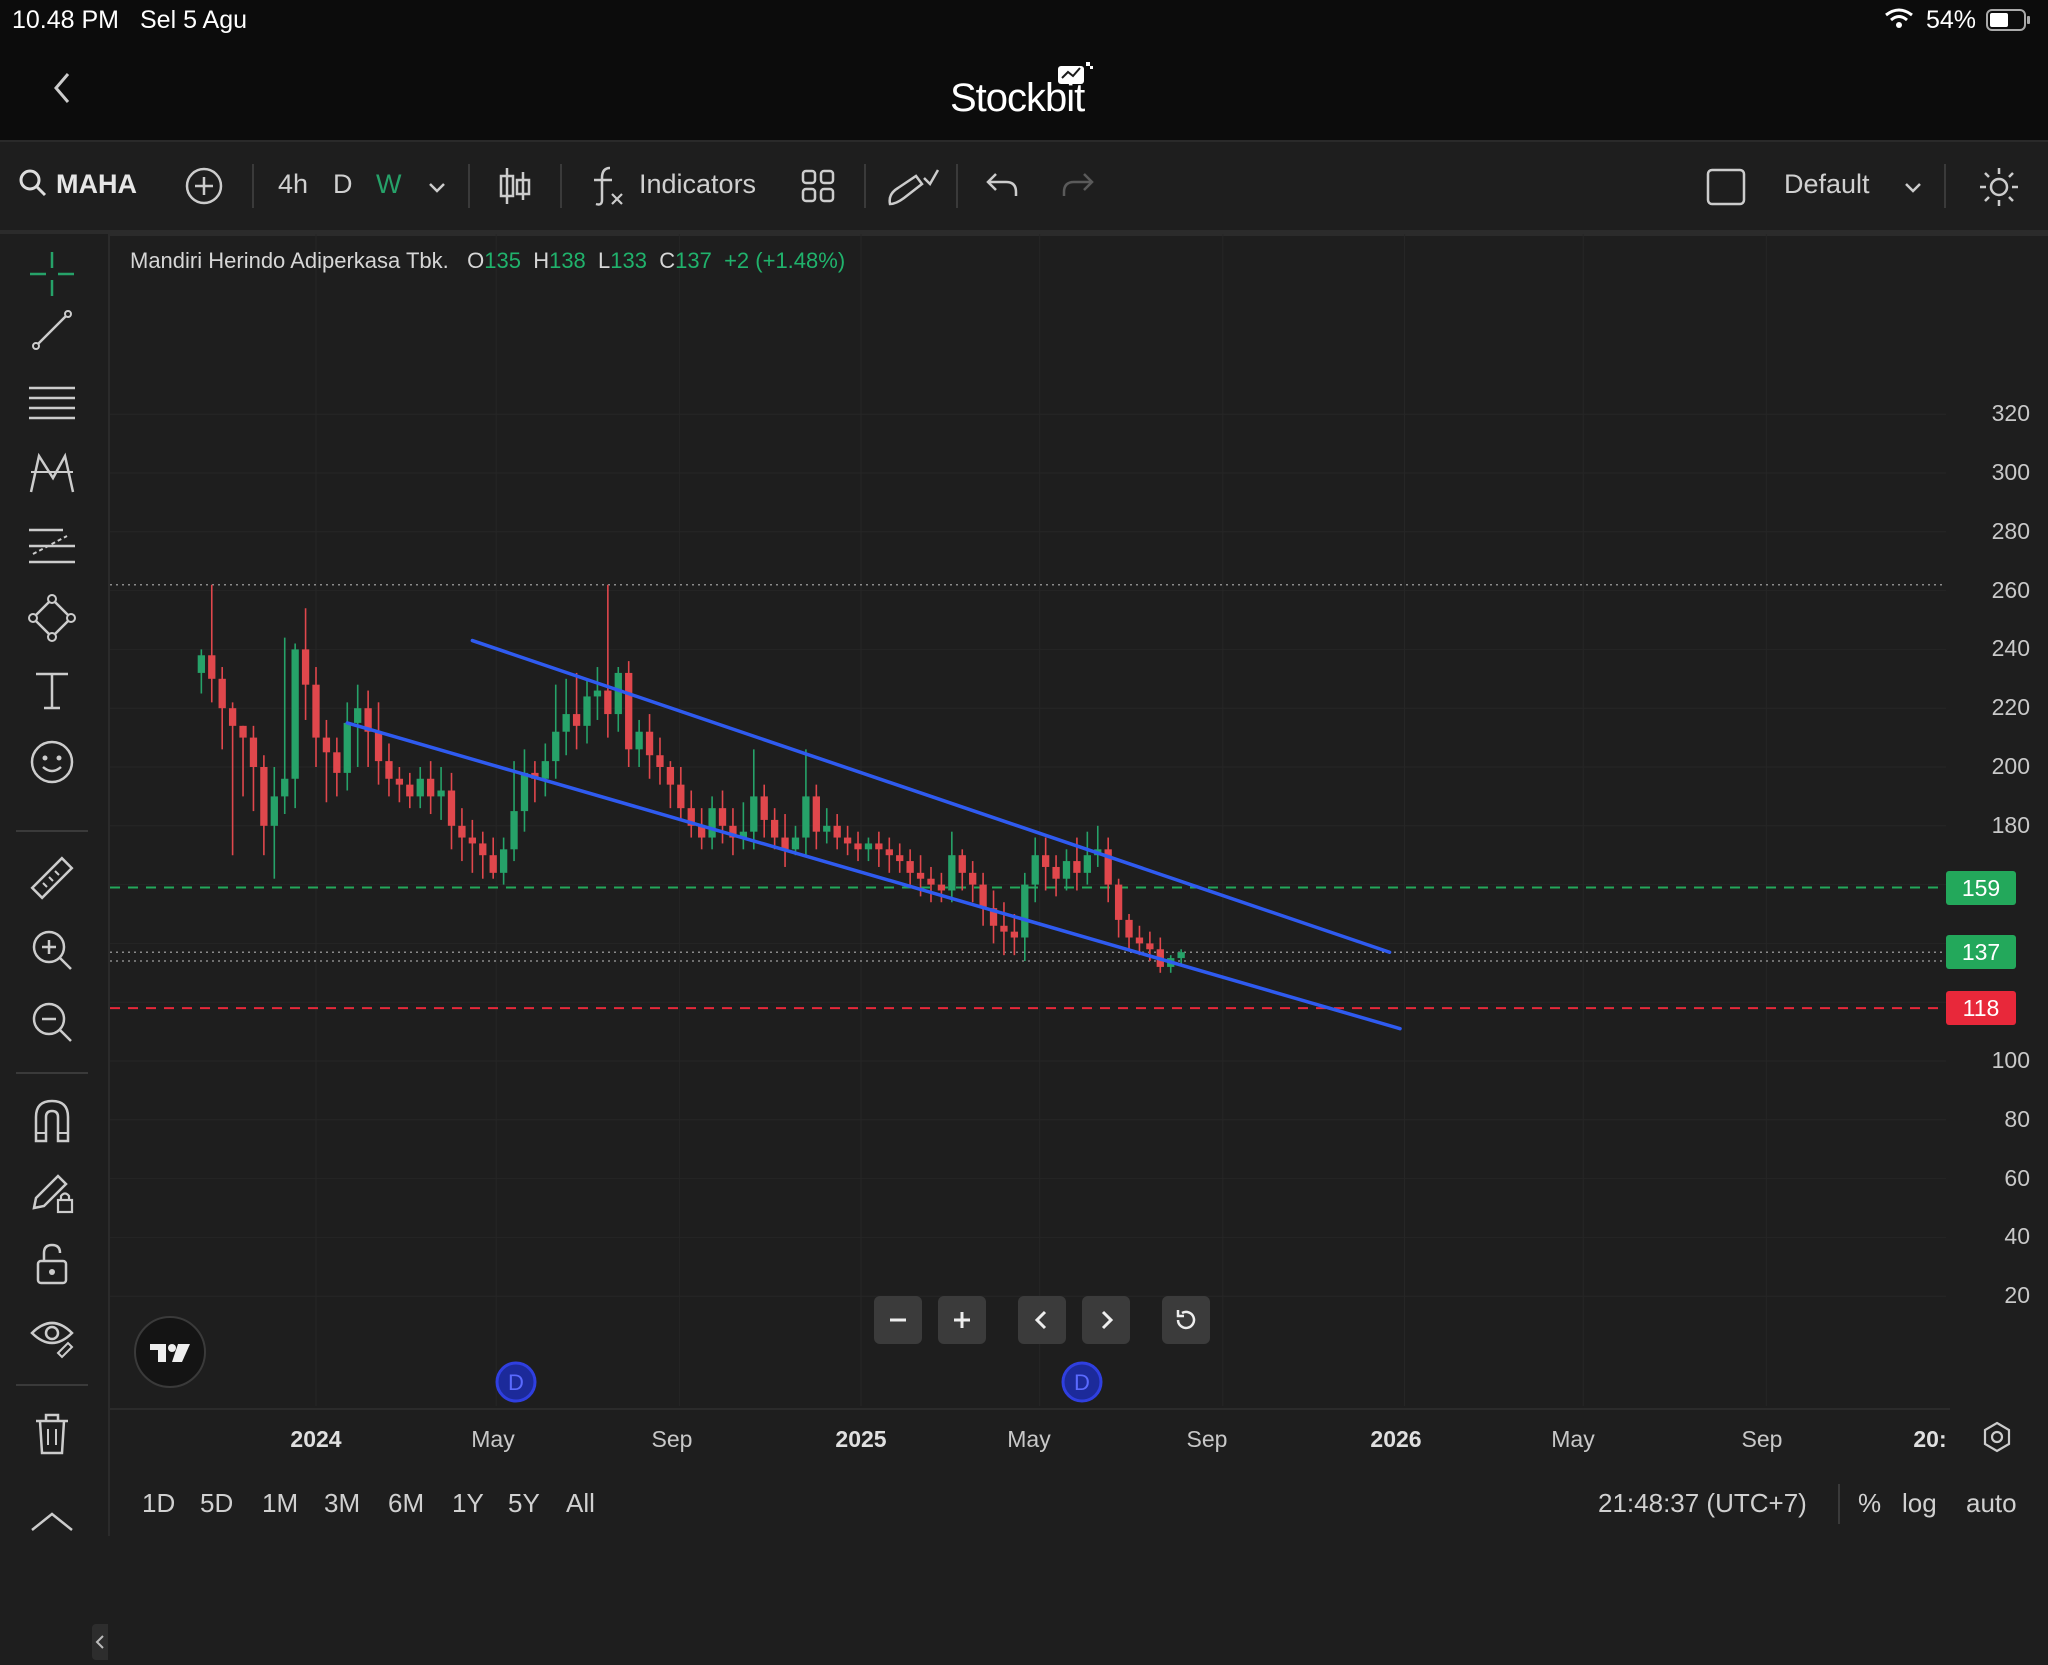 The image size is (2048, 1665). Describe the element at coordinates (1060, 1439) in the screenshot. I see `time-axis: 2024 May Sep 2025 May Sep 2026 May Sep 20:` at that location.